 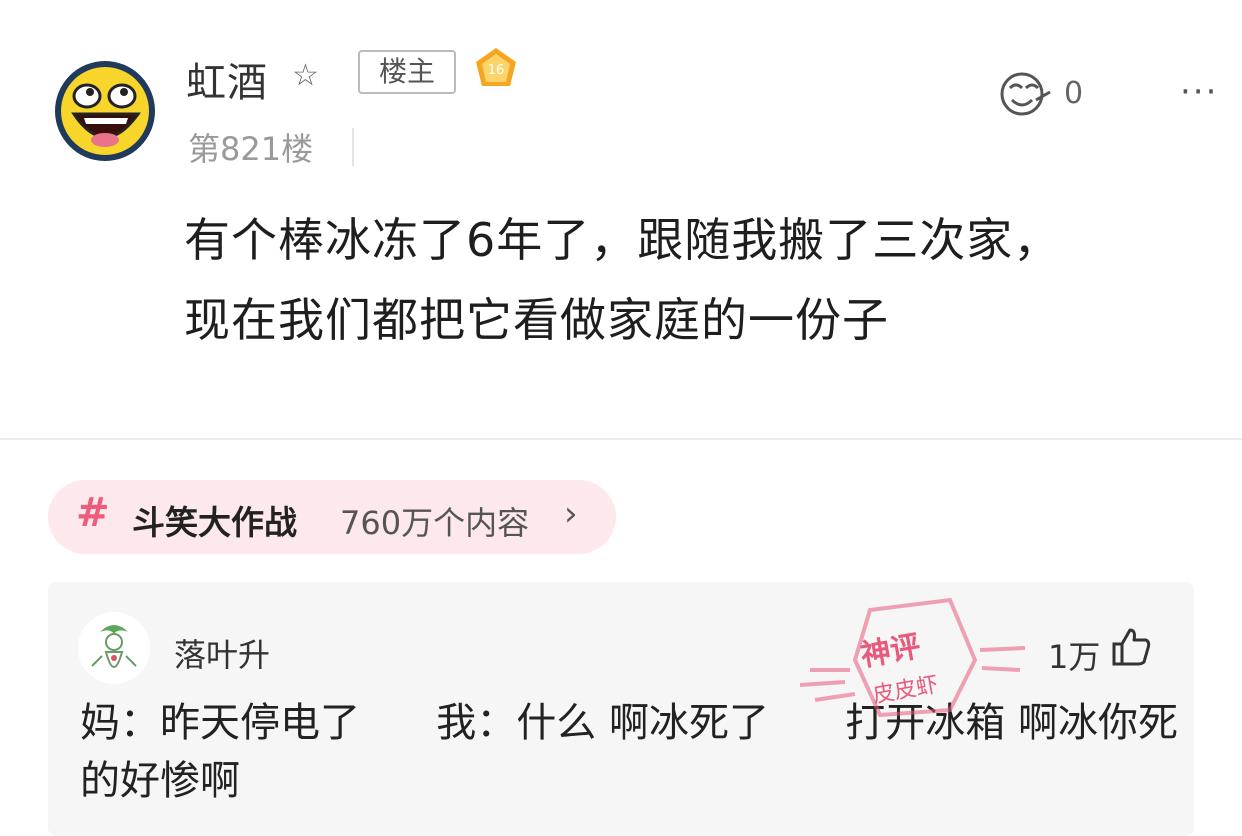 What do you see at coordinates (536, 320) in the screenshot?
I see `content-line: 现在我们都把它看做家庭的一份子` at bounding box center [536, 320].